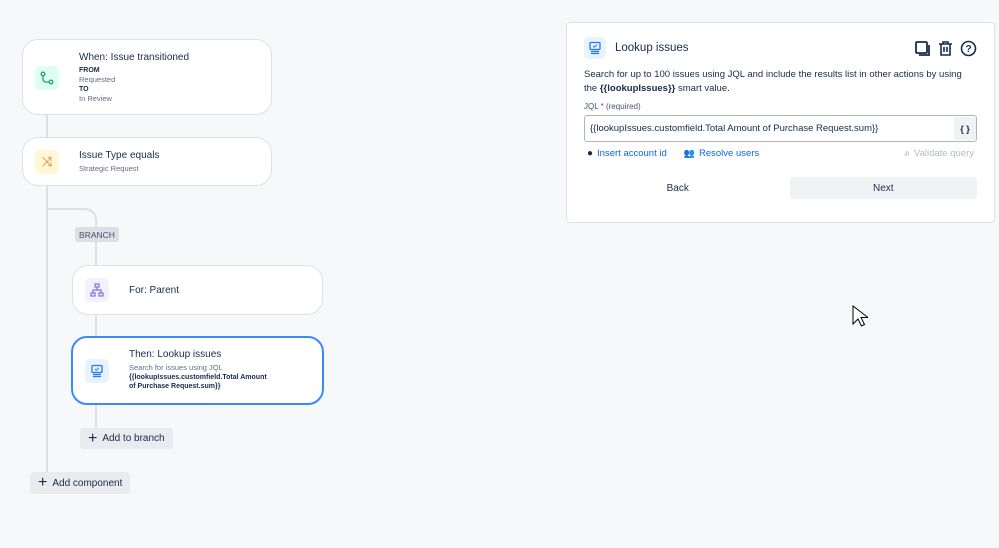 Image resolution: width=999 pixels, height=548 pixels. I want to click on search-icon: ⌕, so click(907, 153).